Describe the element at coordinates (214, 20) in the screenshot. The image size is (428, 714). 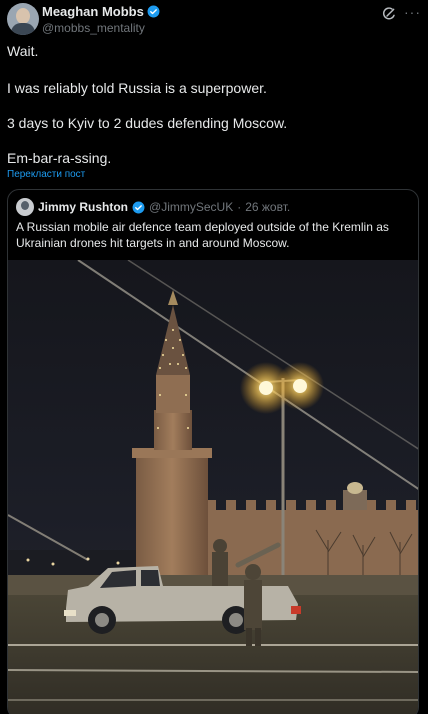
I see `tweet-header: Meaghan Mobbs @mobbs_mentality ···` at that location.